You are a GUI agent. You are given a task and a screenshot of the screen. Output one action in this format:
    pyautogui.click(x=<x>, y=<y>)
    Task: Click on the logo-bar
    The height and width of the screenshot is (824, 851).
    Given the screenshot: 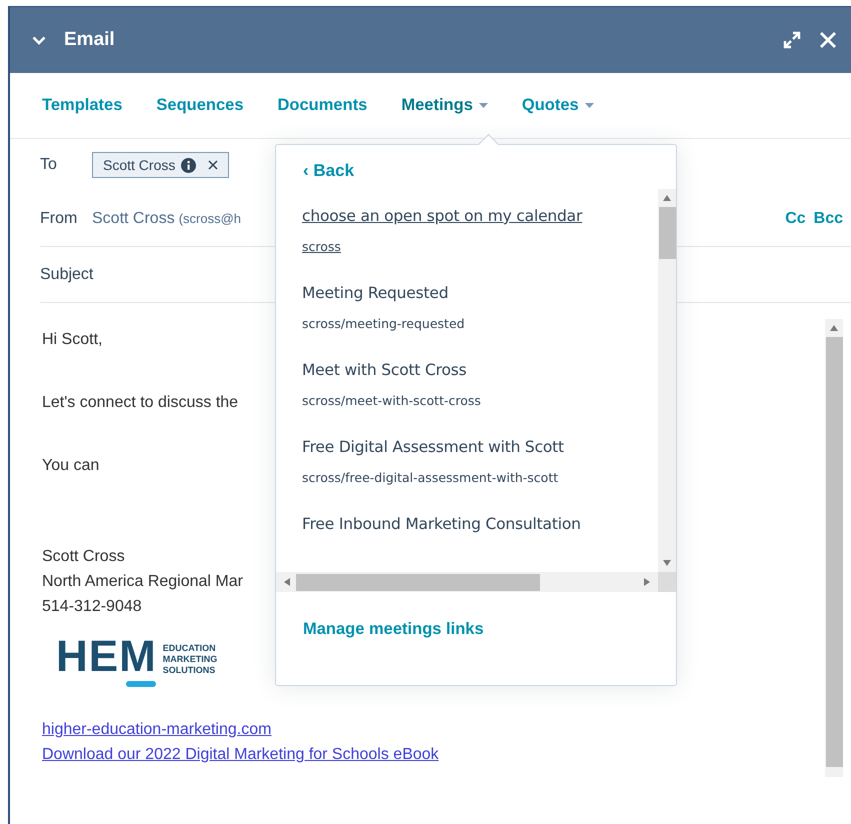 What is the action you would take?
    pyautogui.click(x=141, y=684)
    